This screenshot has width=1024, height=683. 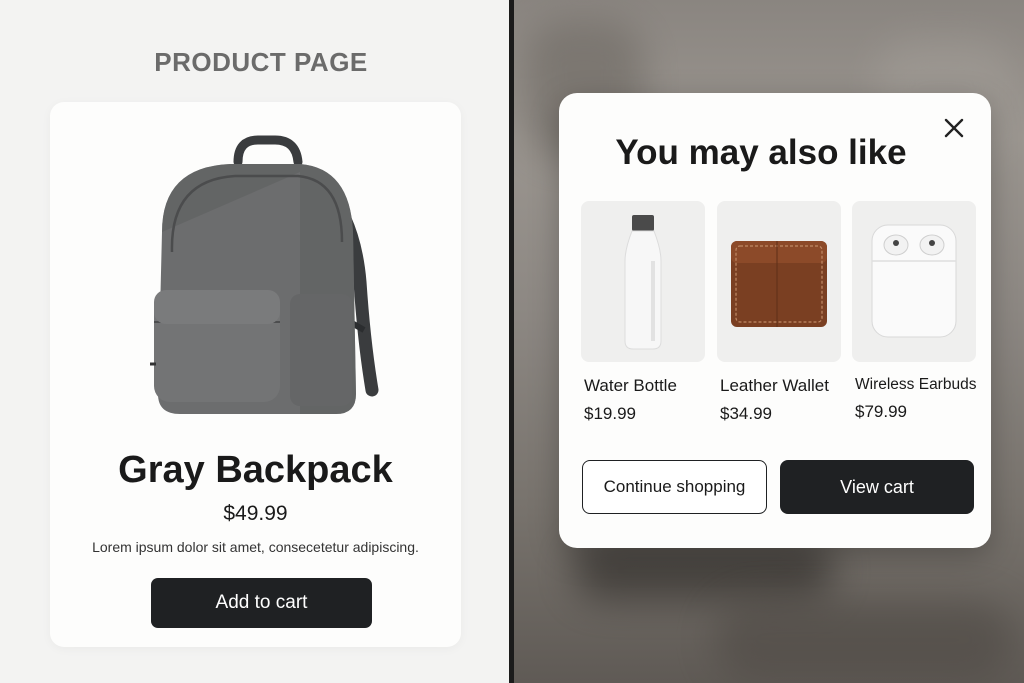 What do you see at coordinates (261, 603) in the screenshot?
I see `add-to-cart-button: Add to cart` at bounding box center [261, 603].